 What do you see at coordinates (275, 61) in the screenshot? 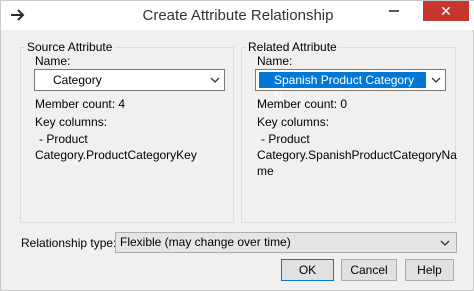
I see `related-name-label: Name:` at bounding box center [275, 61].